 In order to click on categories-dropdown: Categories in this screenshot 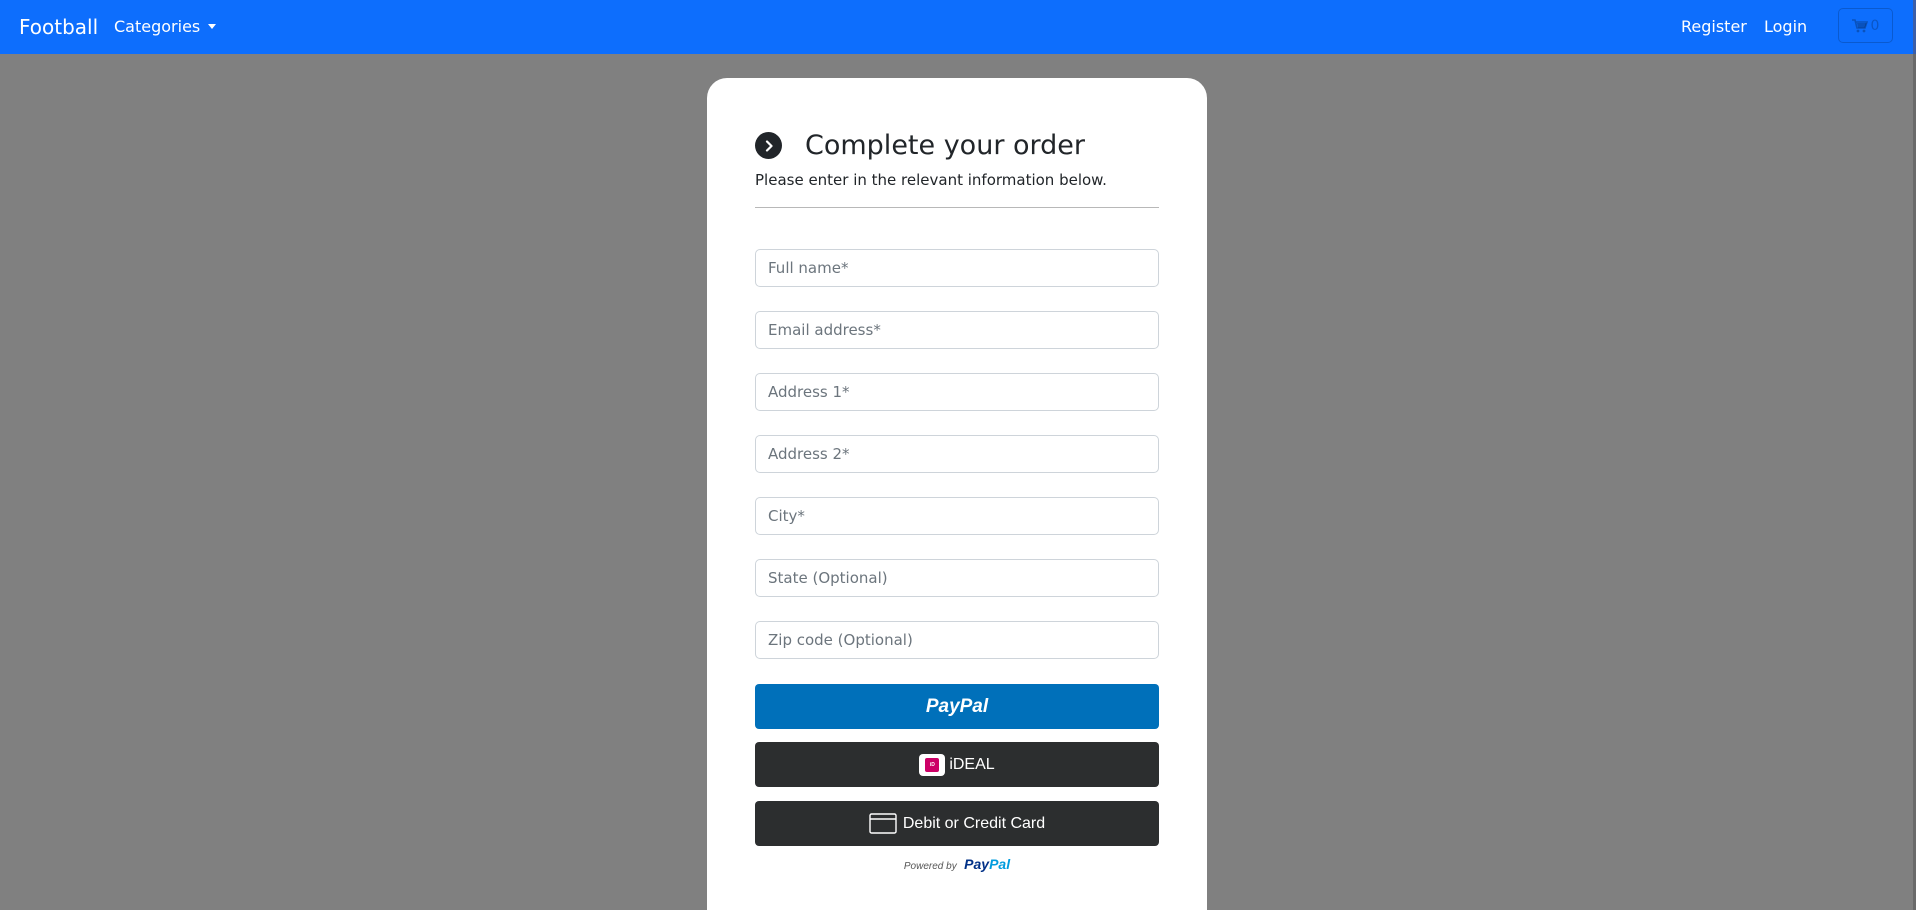, I will do `click(165, 26)`.